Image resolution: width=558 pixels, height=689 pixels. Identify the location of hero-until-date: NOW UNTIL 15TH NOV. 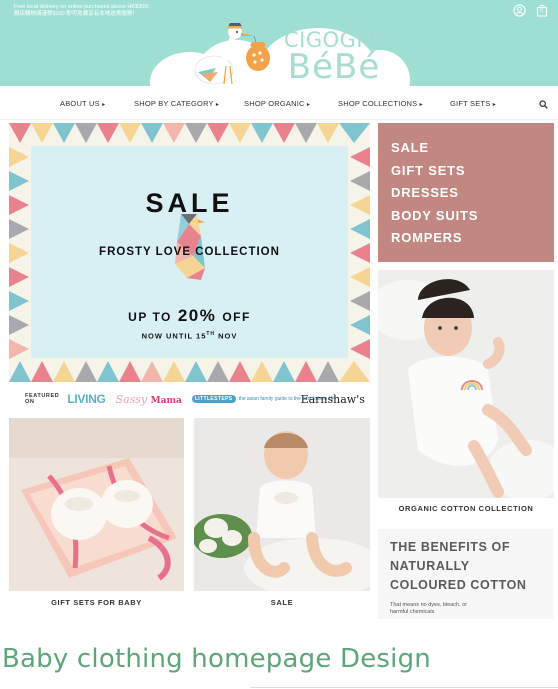
(189, 336).